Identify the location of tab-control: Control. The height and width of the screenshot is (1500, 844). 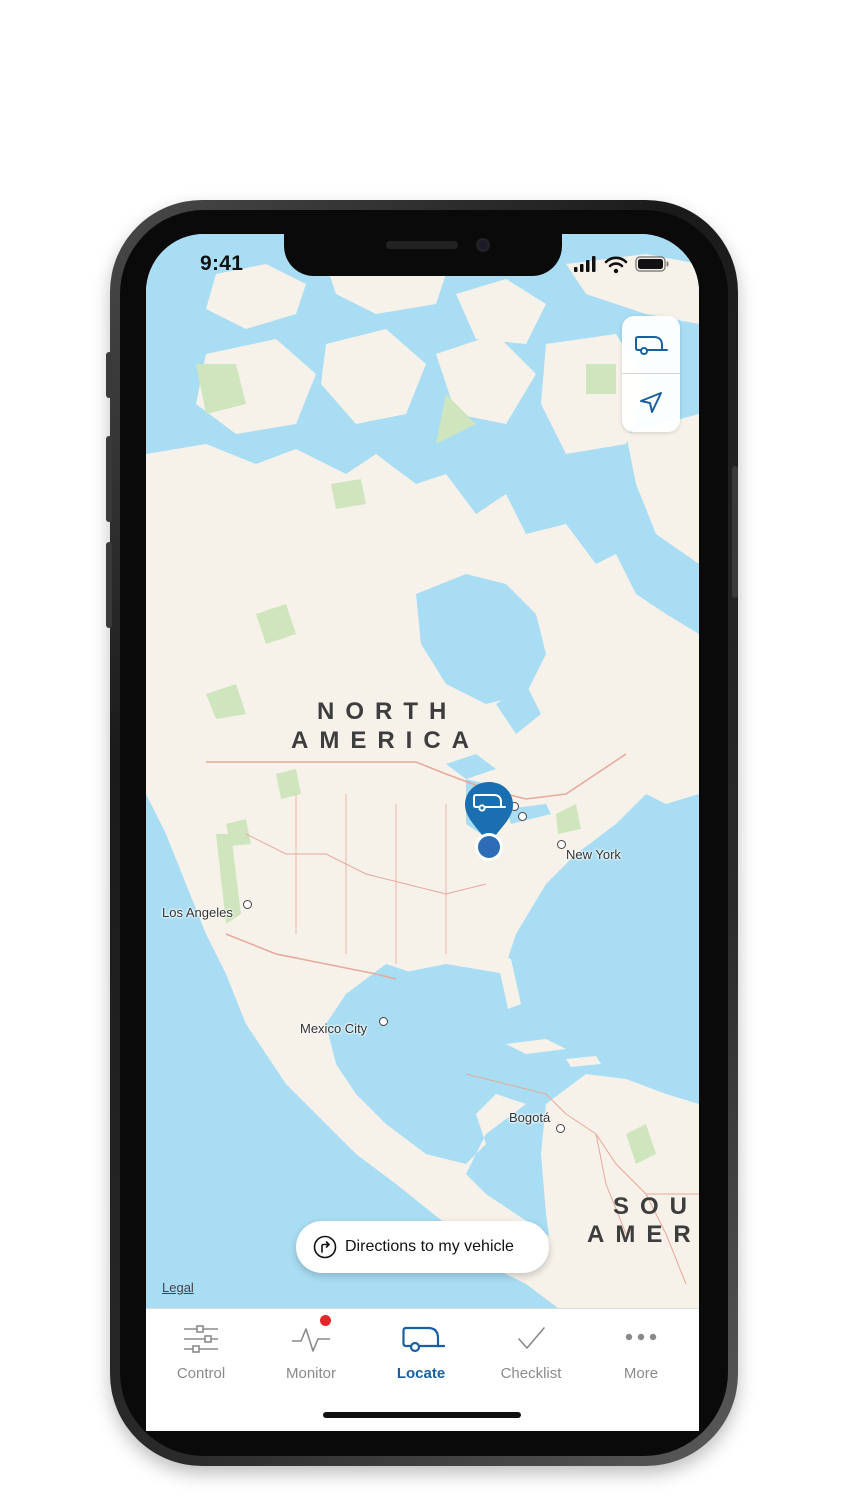
(201, 1349).